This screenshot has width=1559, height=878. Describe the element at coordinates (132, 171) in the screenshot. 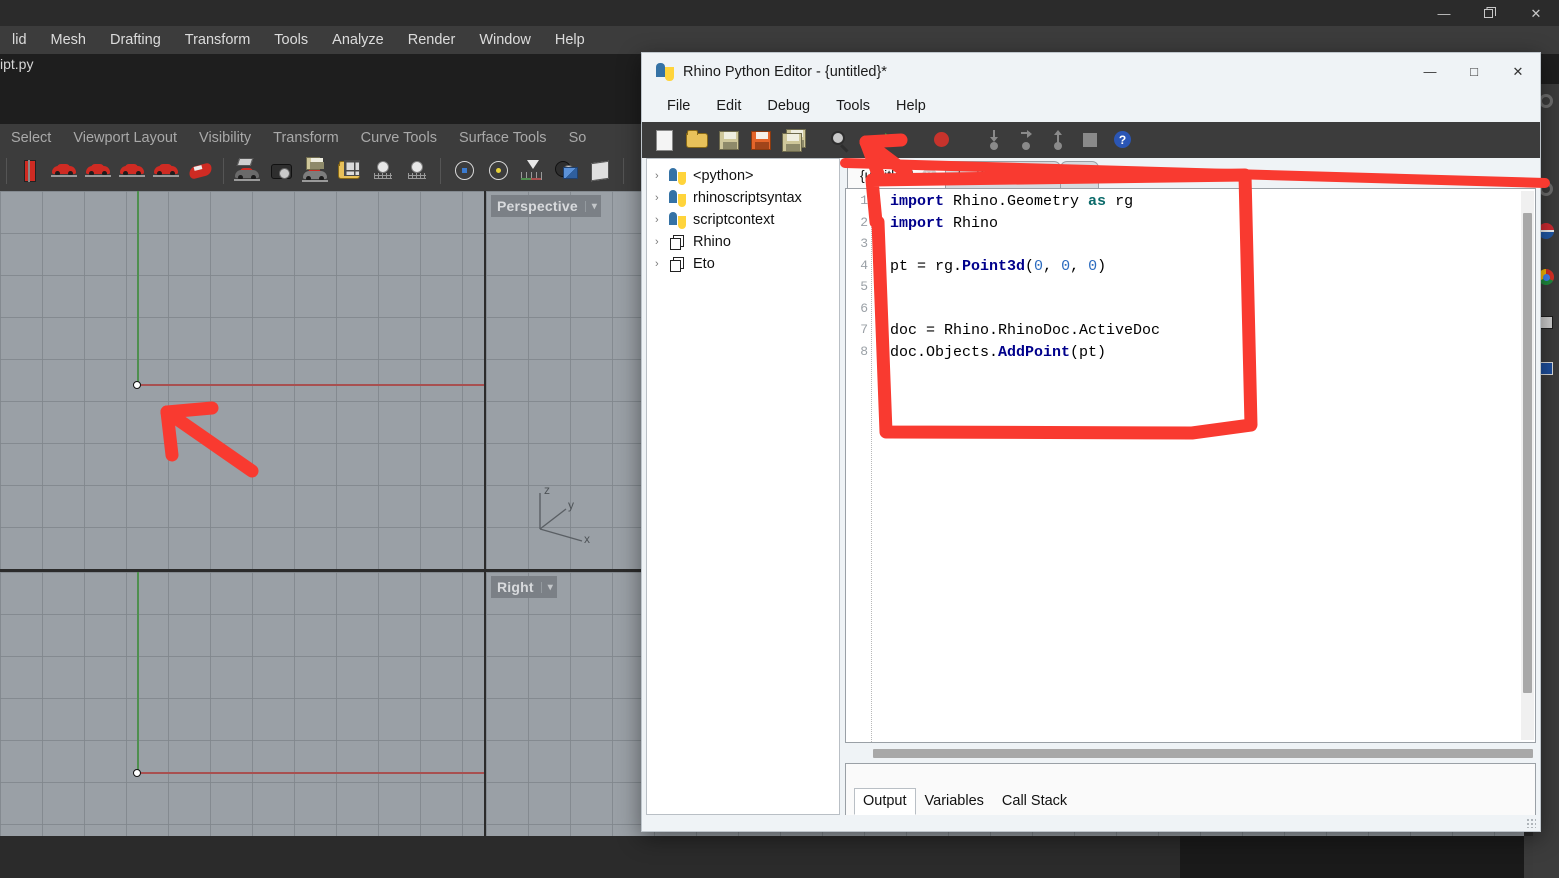

I see `rhino-select-none-icon` at that location.